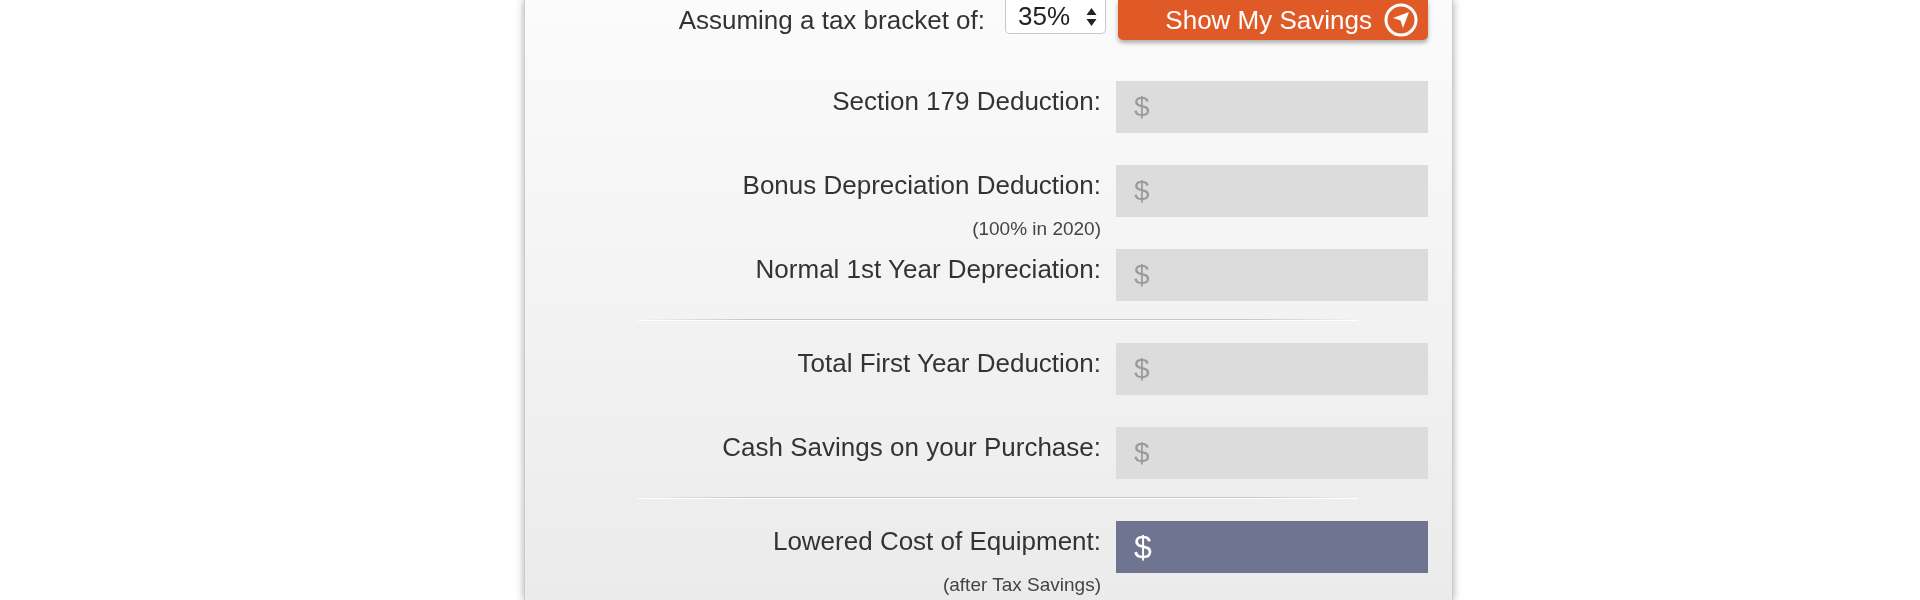  I want to click on field-label: Bonus Depreciation Deduction:, so click(921, 185).